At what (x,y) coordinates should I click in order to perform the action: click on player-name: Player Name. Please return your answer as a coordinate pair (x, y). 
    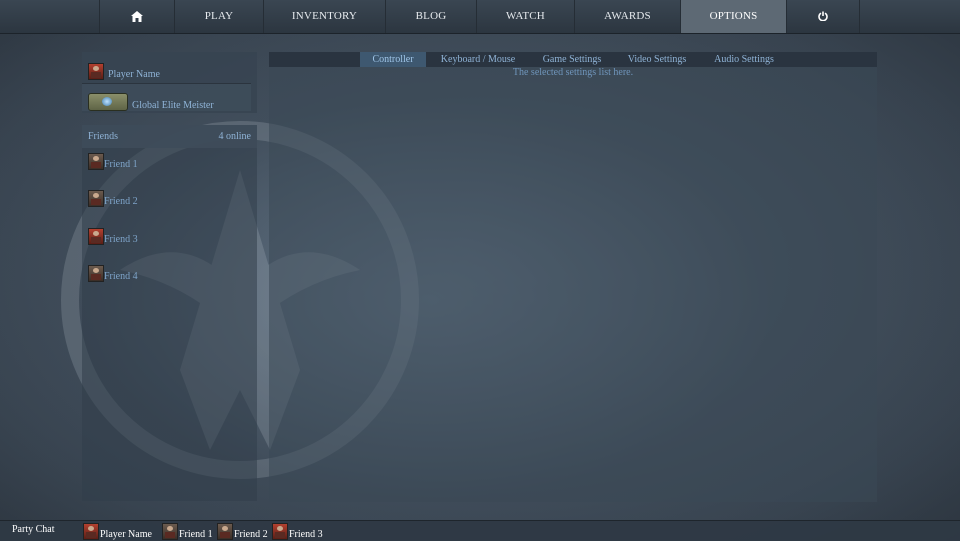
    Looking at the image, I should click on (134, 74).